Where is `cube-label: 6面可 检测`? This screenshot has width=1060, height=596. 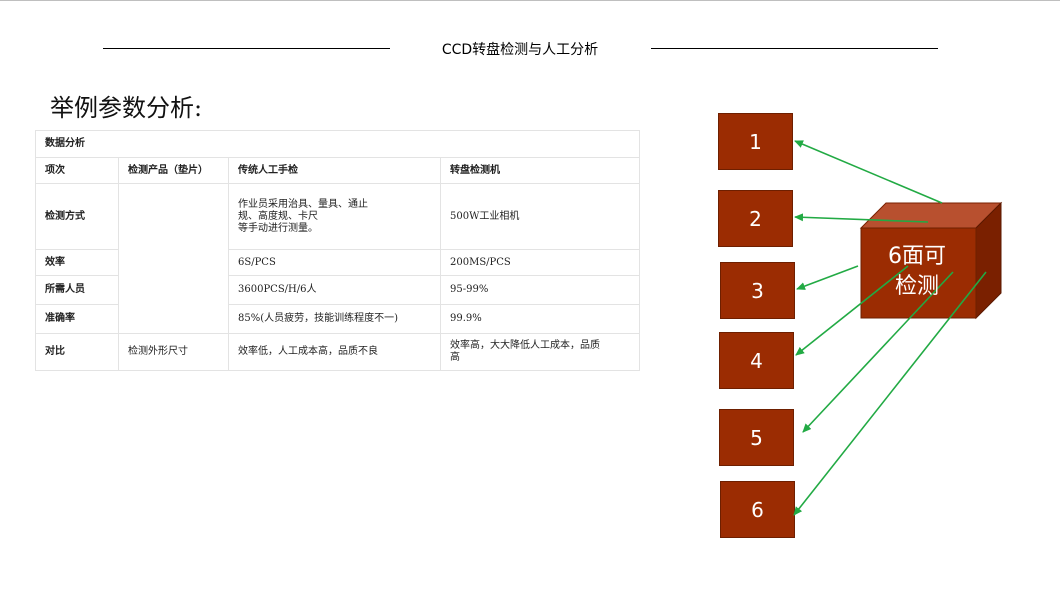 cube-label: 6面可 检测 is located at coordinates (917, 272).